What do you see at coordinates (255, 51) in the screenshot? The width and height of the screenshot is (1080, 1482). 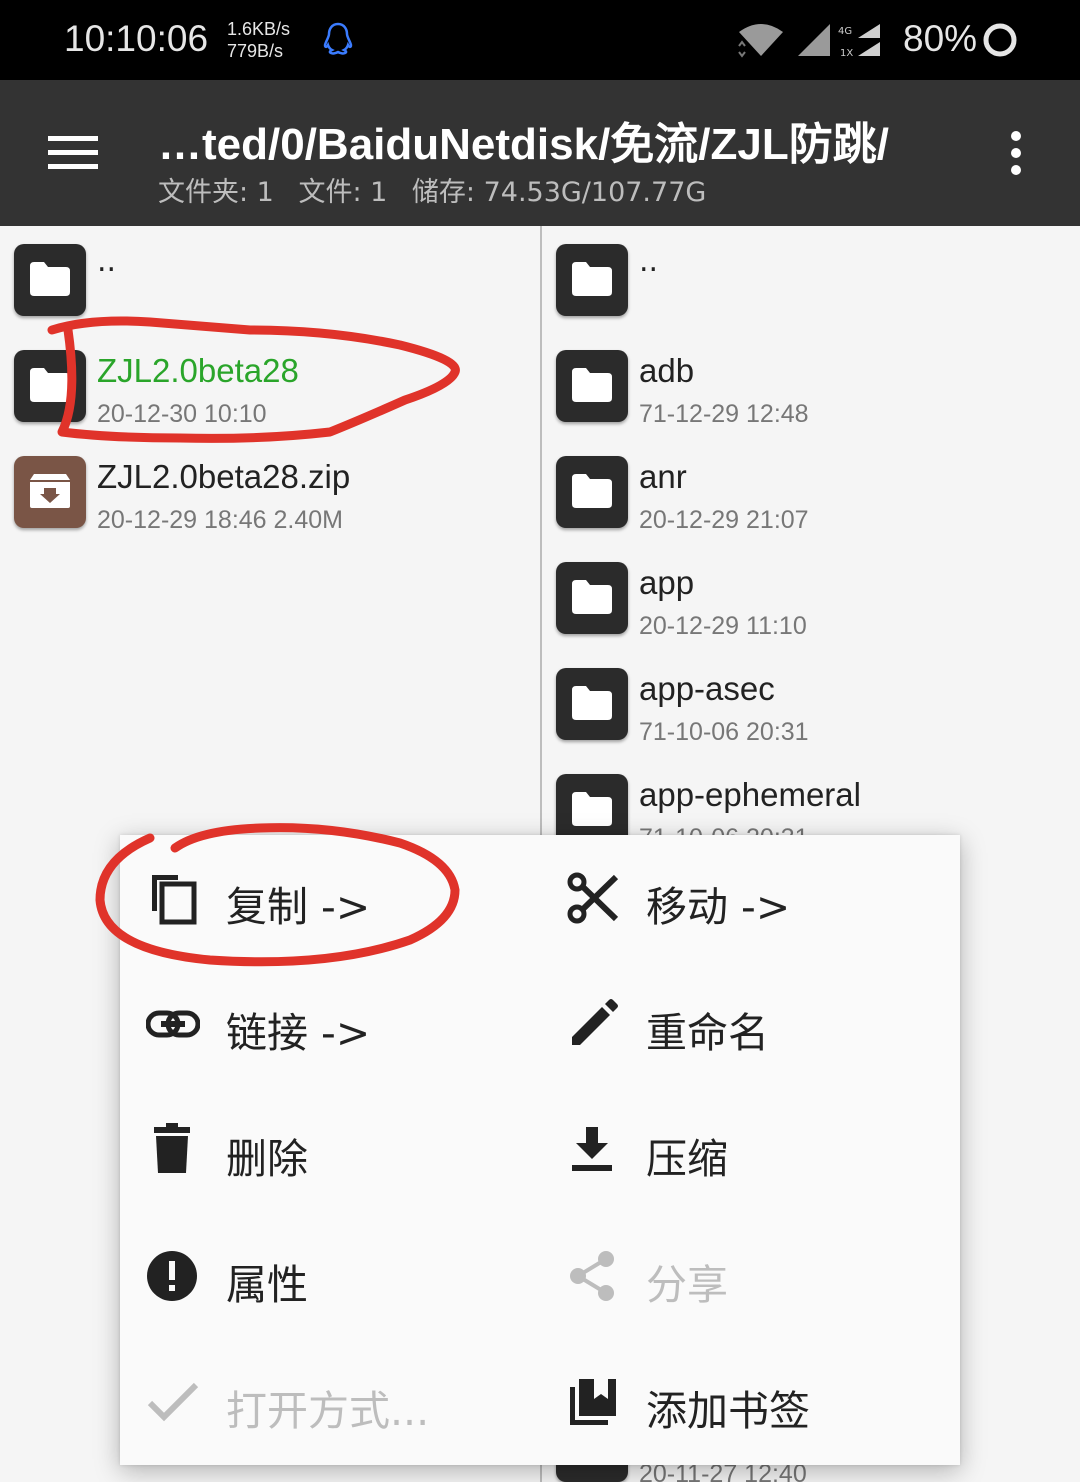 I see `speed-up: 779B/s` at bounding box center [255, 51].